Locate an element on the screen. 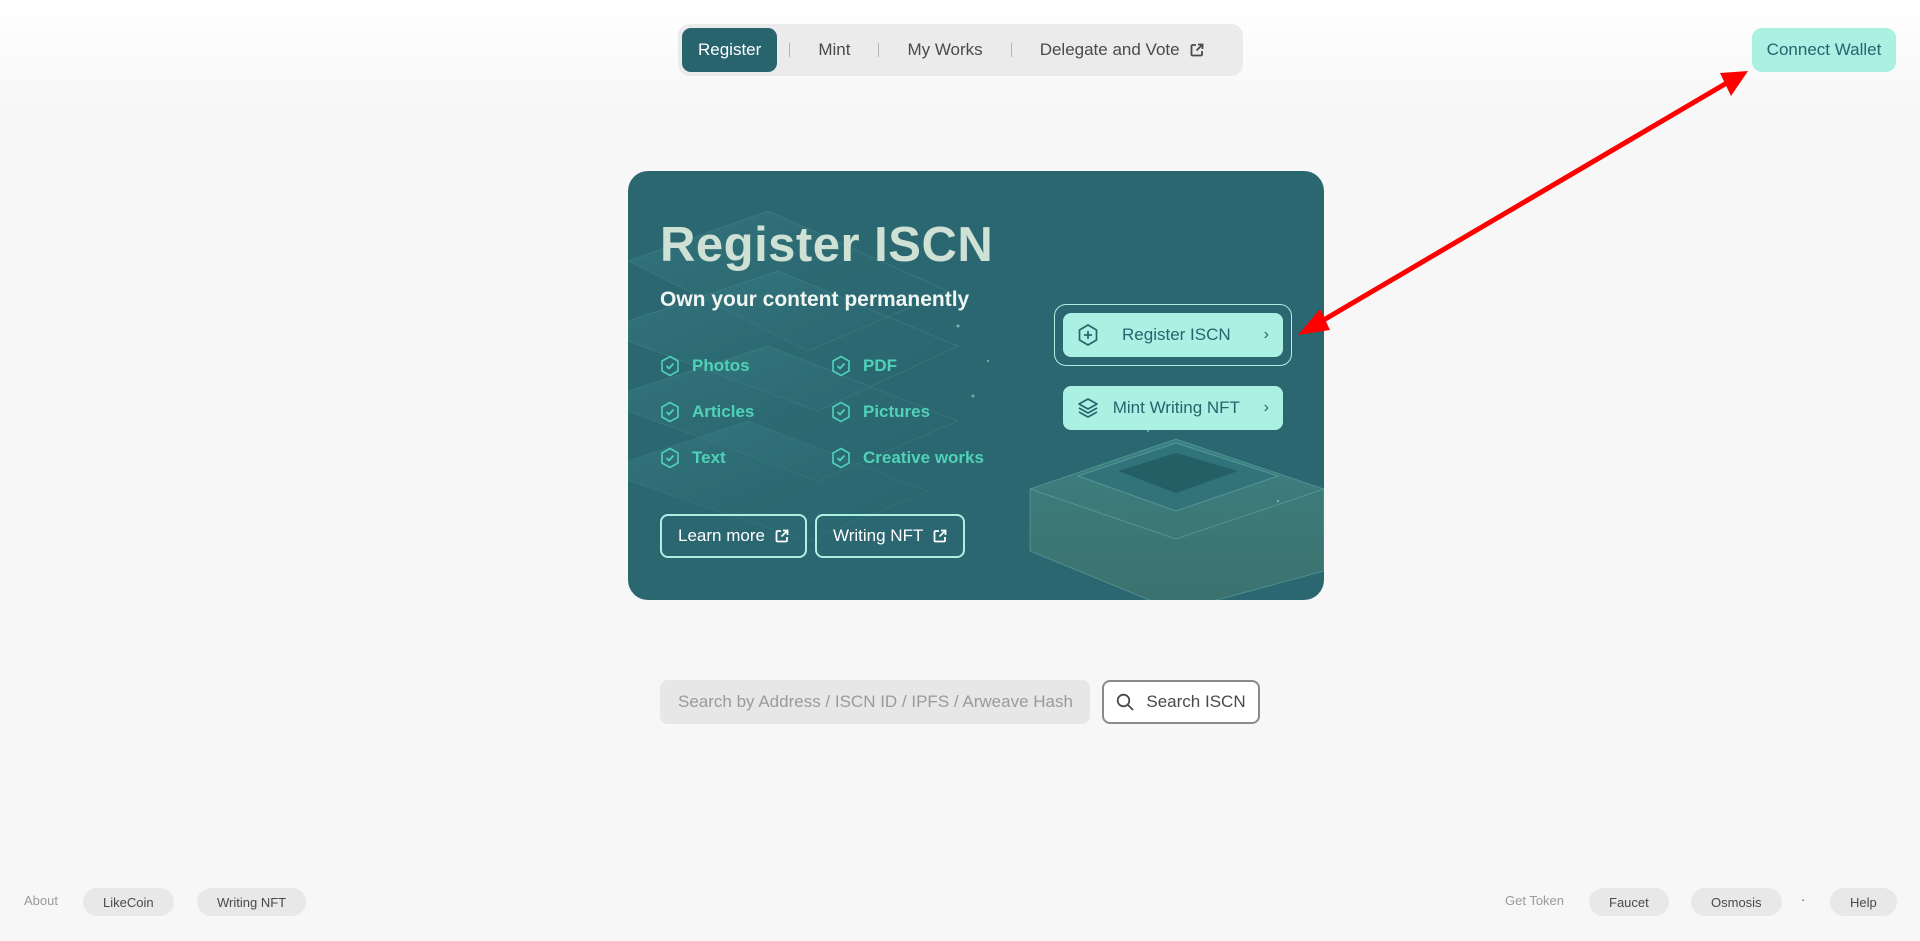 This screenshot has height=941, width=1920. feature-text: Text is located at coordinates (693, 458).